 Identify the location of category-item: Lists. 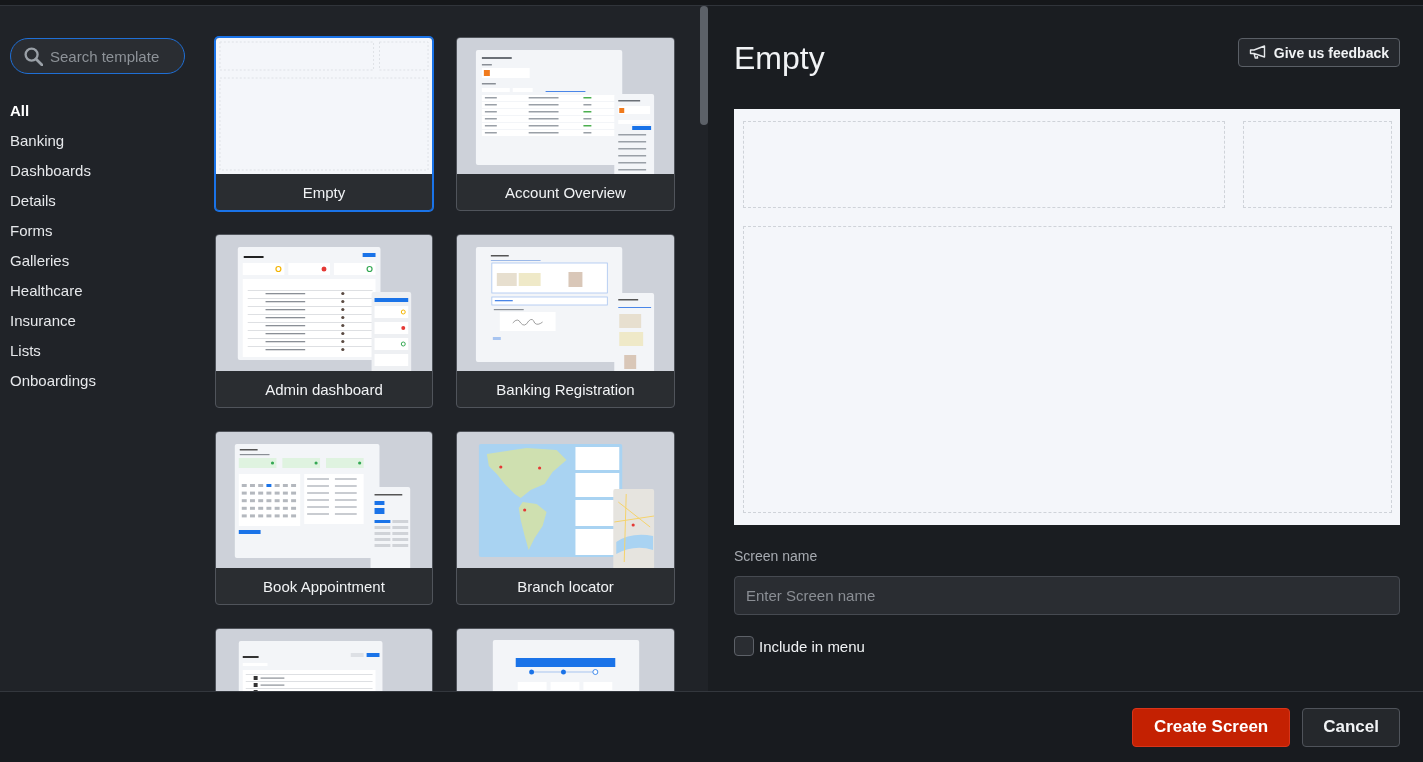
(25, 350).